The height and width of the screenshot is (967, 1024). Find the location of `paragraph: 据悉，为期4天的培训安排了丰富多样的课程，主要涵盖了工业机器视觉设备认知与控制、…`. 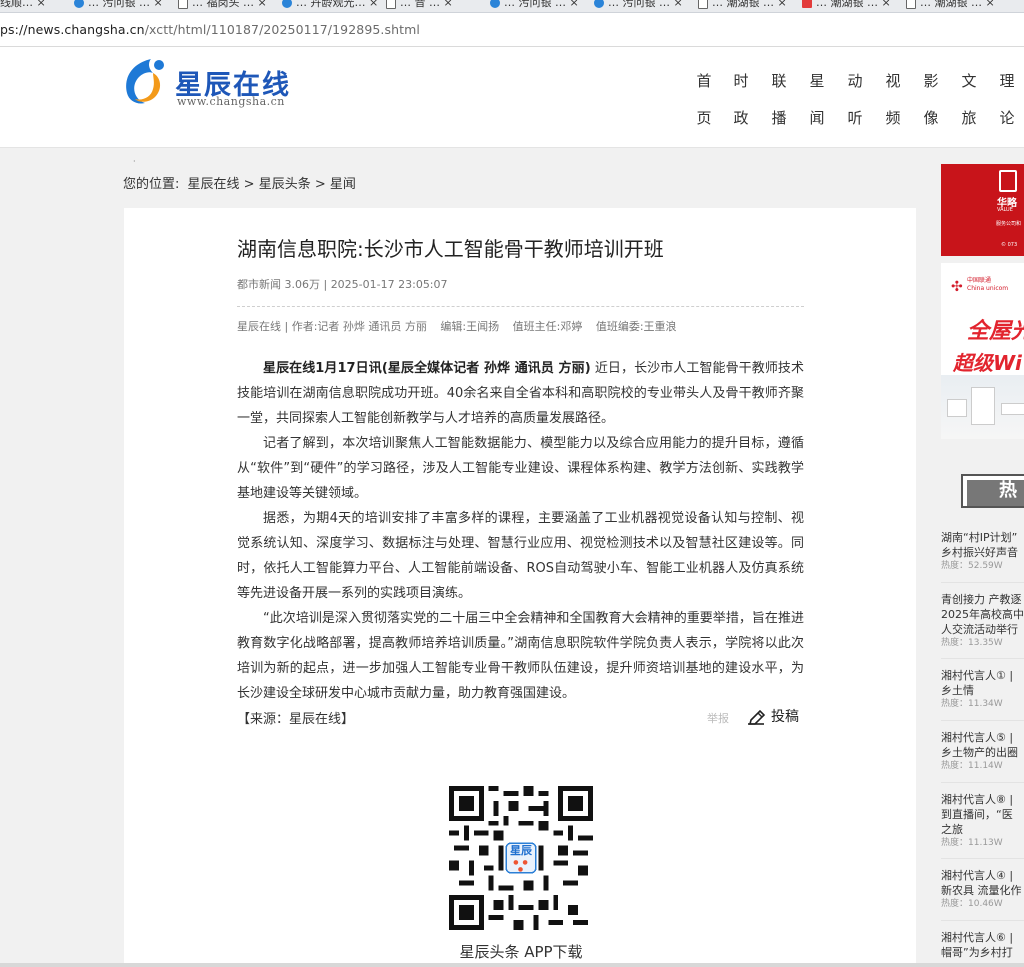

paragraph: 据悉，为期4天的培训安排了丰富多样的课程，主要涵盖了工业机器视觉设备认知与控制、… is located at coordinates (520, 556).